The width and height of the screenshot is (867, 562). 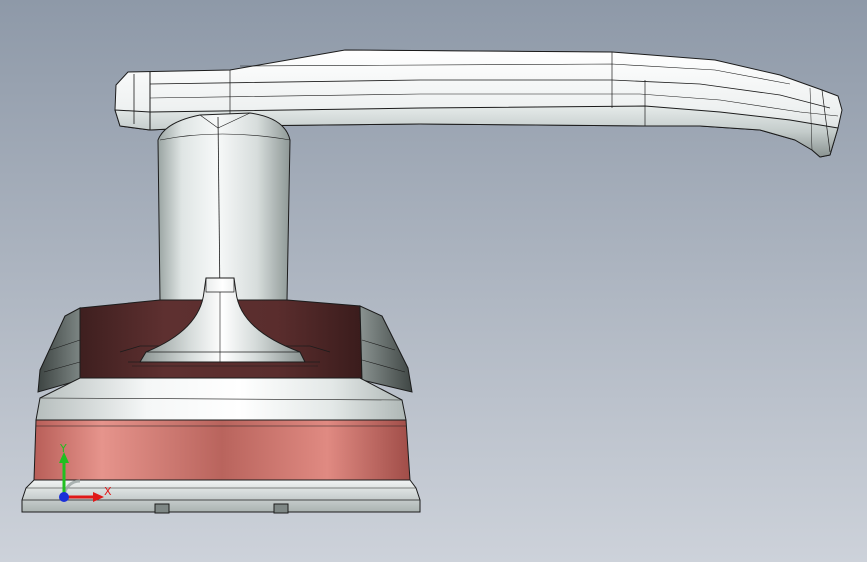 What do you see at coordinates (281, 508) in the screenshot?
I see `base-slot-right` at bounding box center [281, 508].